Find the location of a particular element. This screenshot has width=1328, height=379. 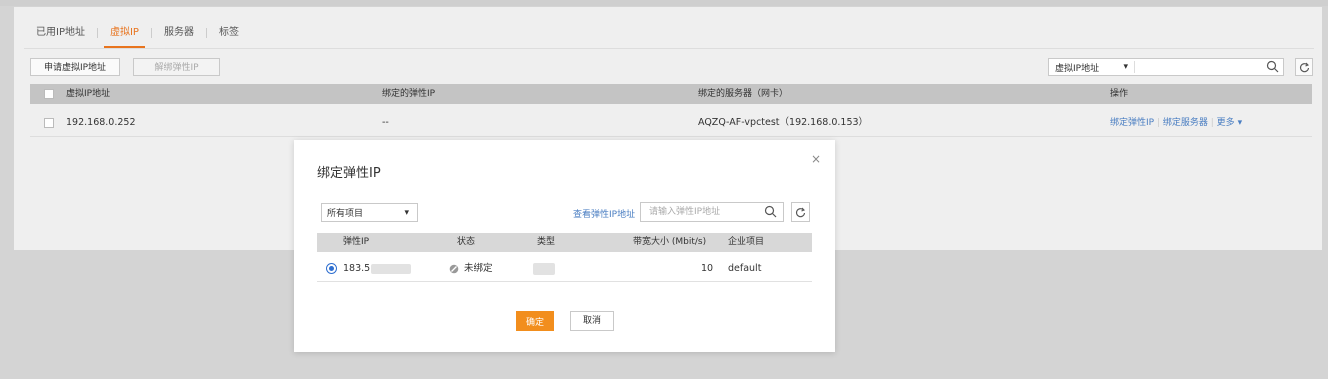

view-eip-link: 查看弹性IP地址 is located at coordinates (604, 213).